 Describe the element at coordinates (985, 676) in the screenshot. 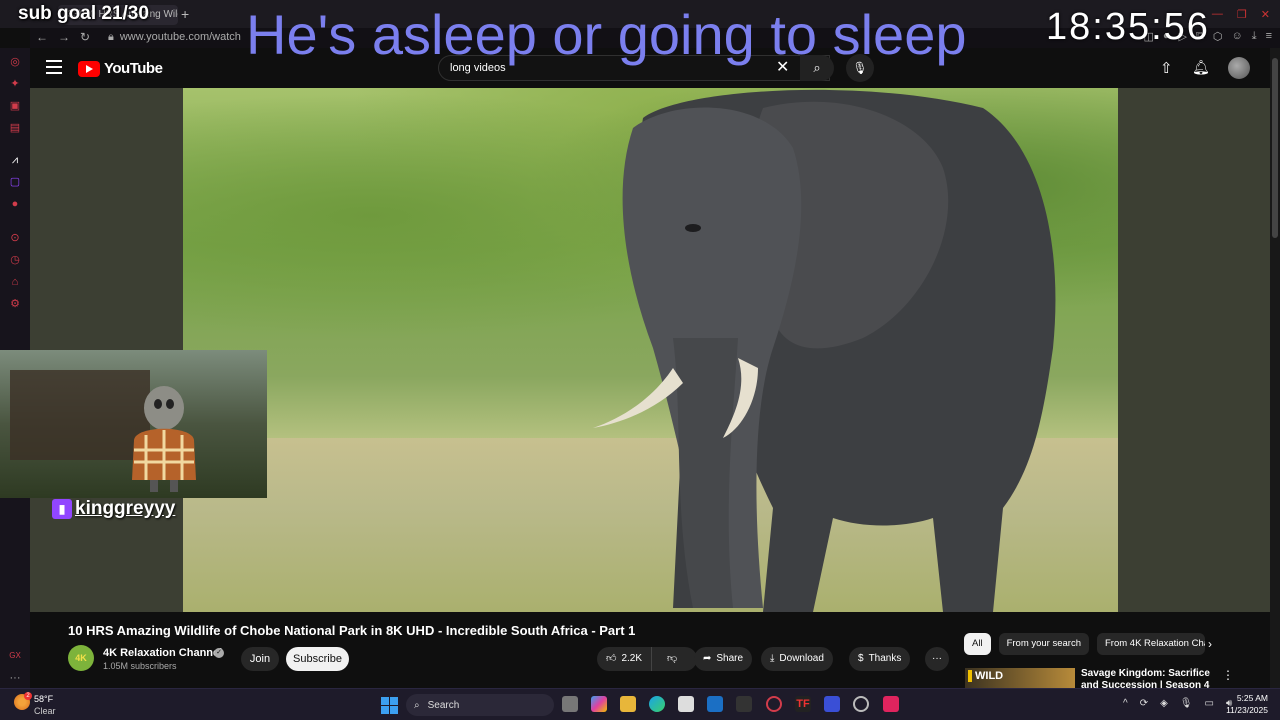

I see `thumbnail-label: WILD` at that location.